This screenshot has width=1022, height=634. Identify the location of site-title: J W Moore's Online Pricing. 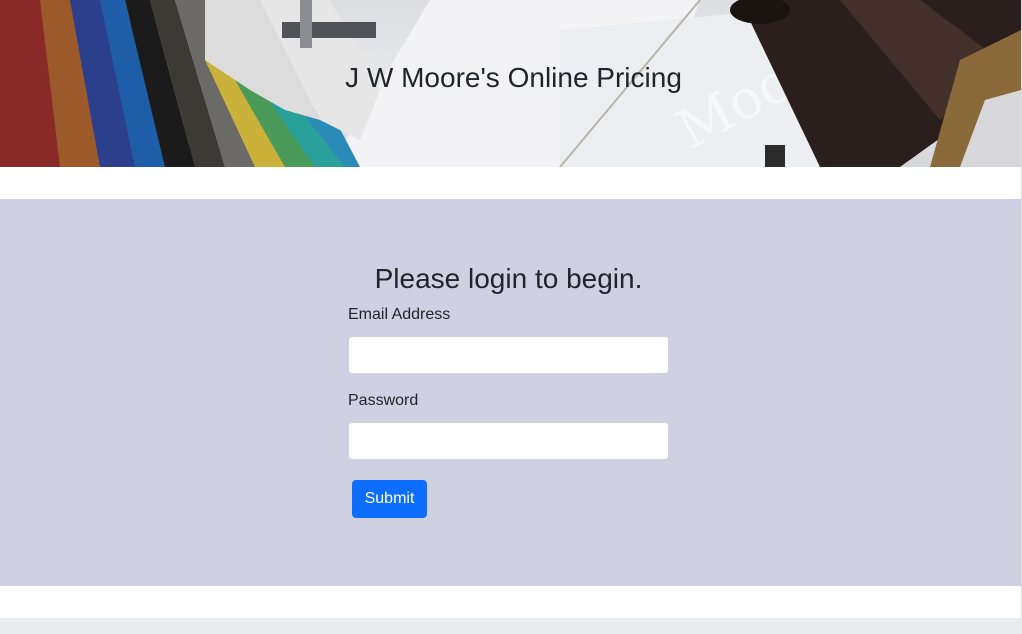
(513, 77).